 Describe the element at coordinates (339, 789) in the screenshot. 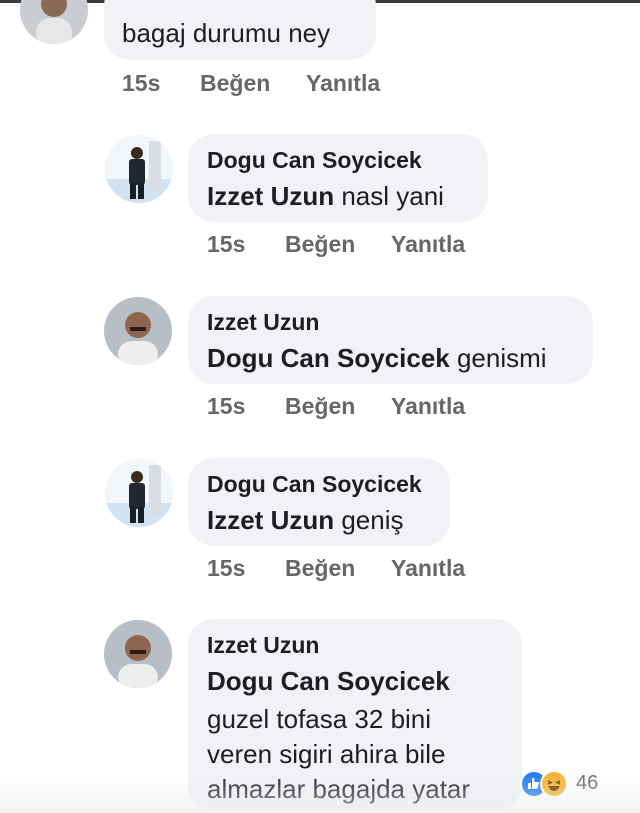

I see `comment-text-line: almazlar bagajda yatar` at that location.